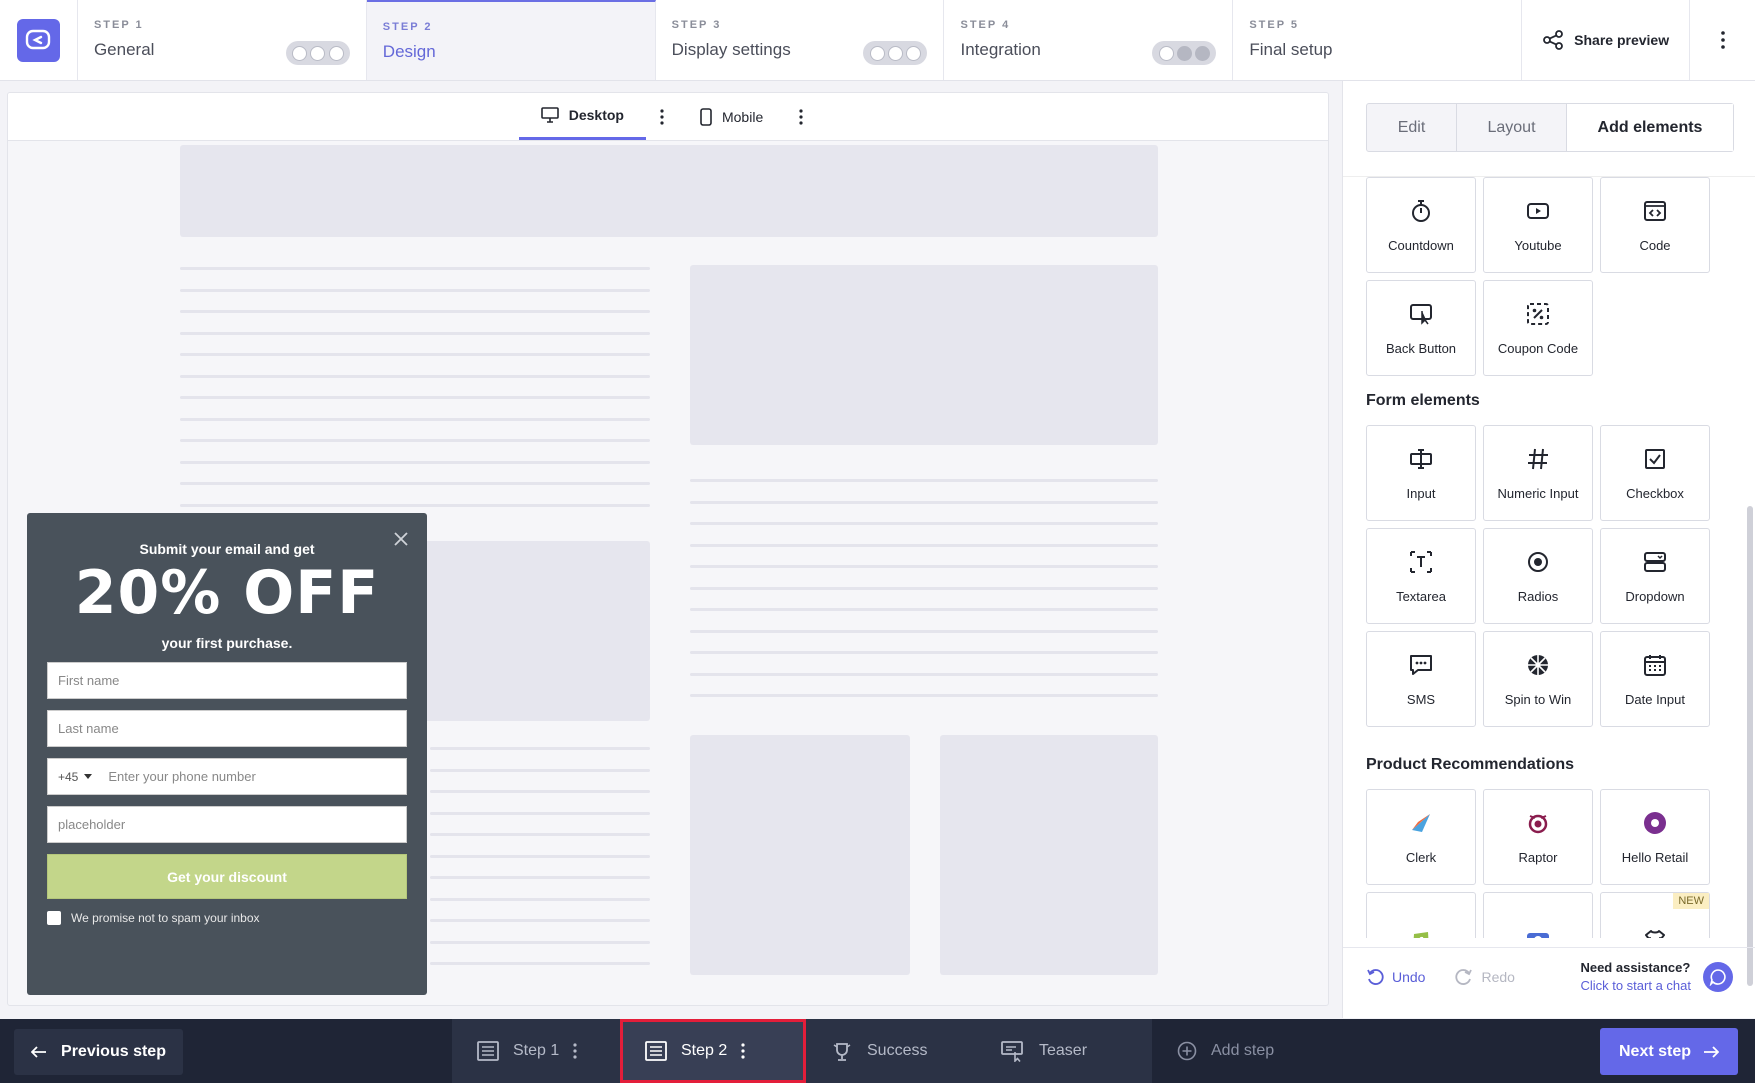 The width and height of the screenshot is (1755, 1083). I want to click on trophy-icon, so click(842, 1052).